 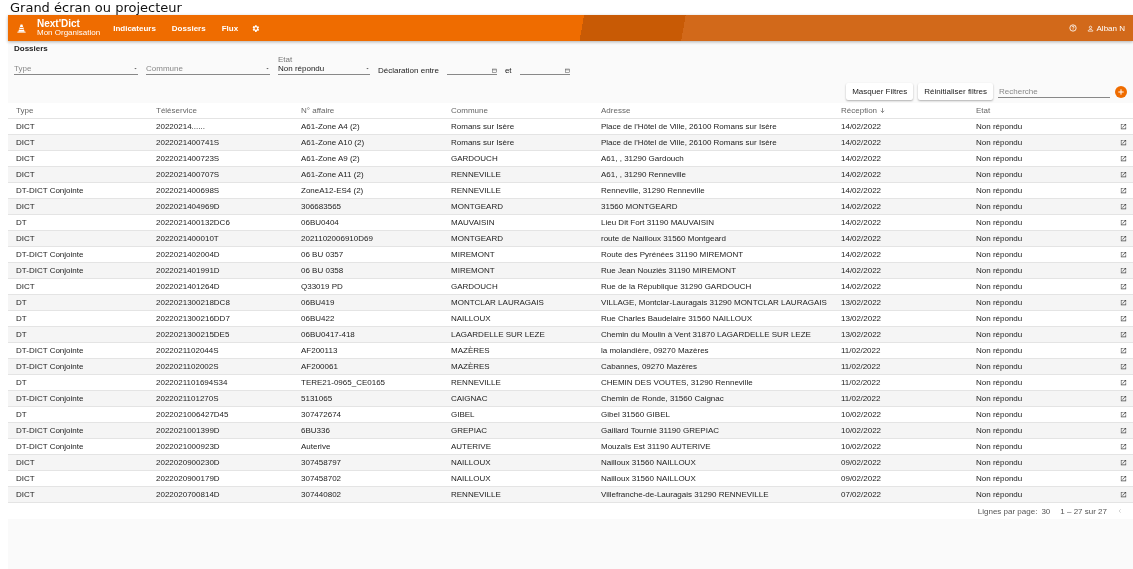 What do you see at coordinates (188, 286) in the screenshot?
I see `table-cell-text: 2022021401264D` at bounding box center [188, 286].